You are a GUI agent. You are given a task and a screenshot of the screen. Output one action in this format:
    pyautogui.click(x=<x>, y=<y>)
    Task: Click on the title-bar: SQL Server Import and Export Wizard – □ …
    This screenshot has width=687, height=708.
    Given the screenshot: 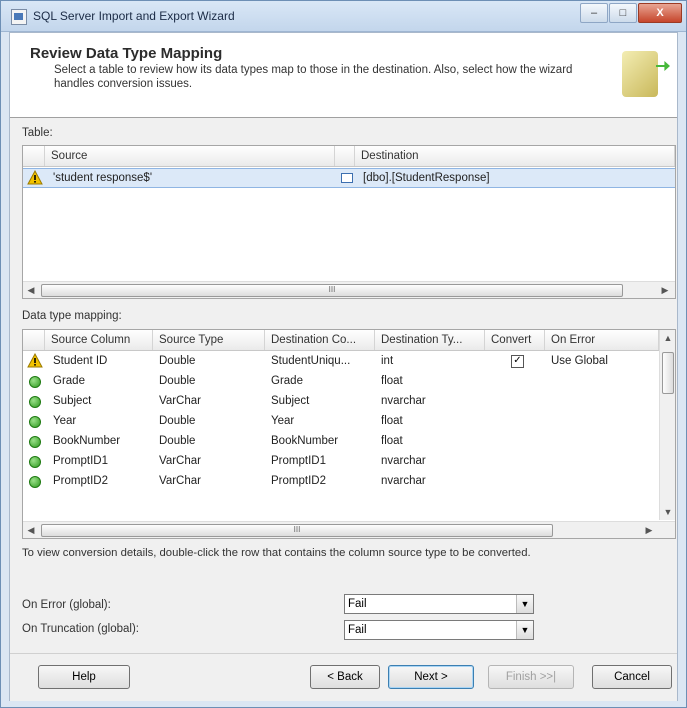 What is the action you would take?
    pyautogui.click(x=343, y=16)
    